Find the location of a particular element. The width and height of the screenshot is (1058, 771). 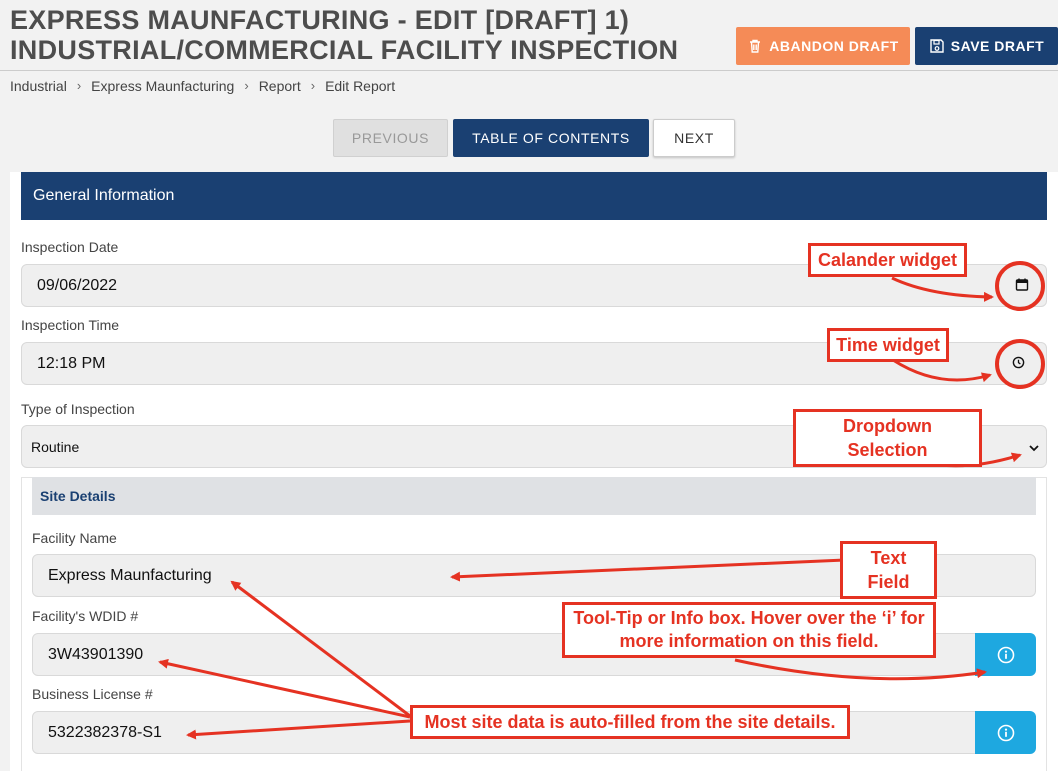

abandon-draft-button: ABANDON DRAFT is located at coordinates (823, 46).